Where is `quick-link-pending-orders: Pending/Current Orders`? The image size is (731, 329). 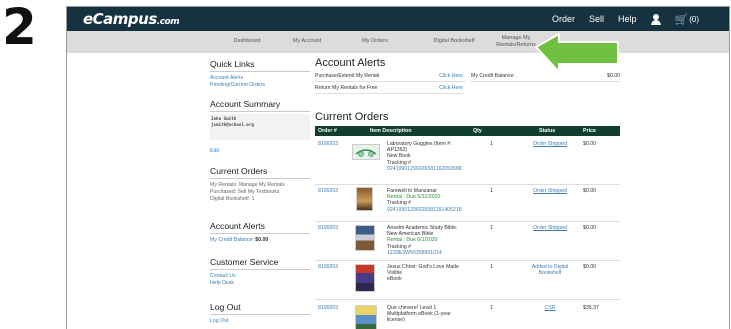
quick-link-pending-orders: Pending/Current Orders is located at coordinates (260, 85).